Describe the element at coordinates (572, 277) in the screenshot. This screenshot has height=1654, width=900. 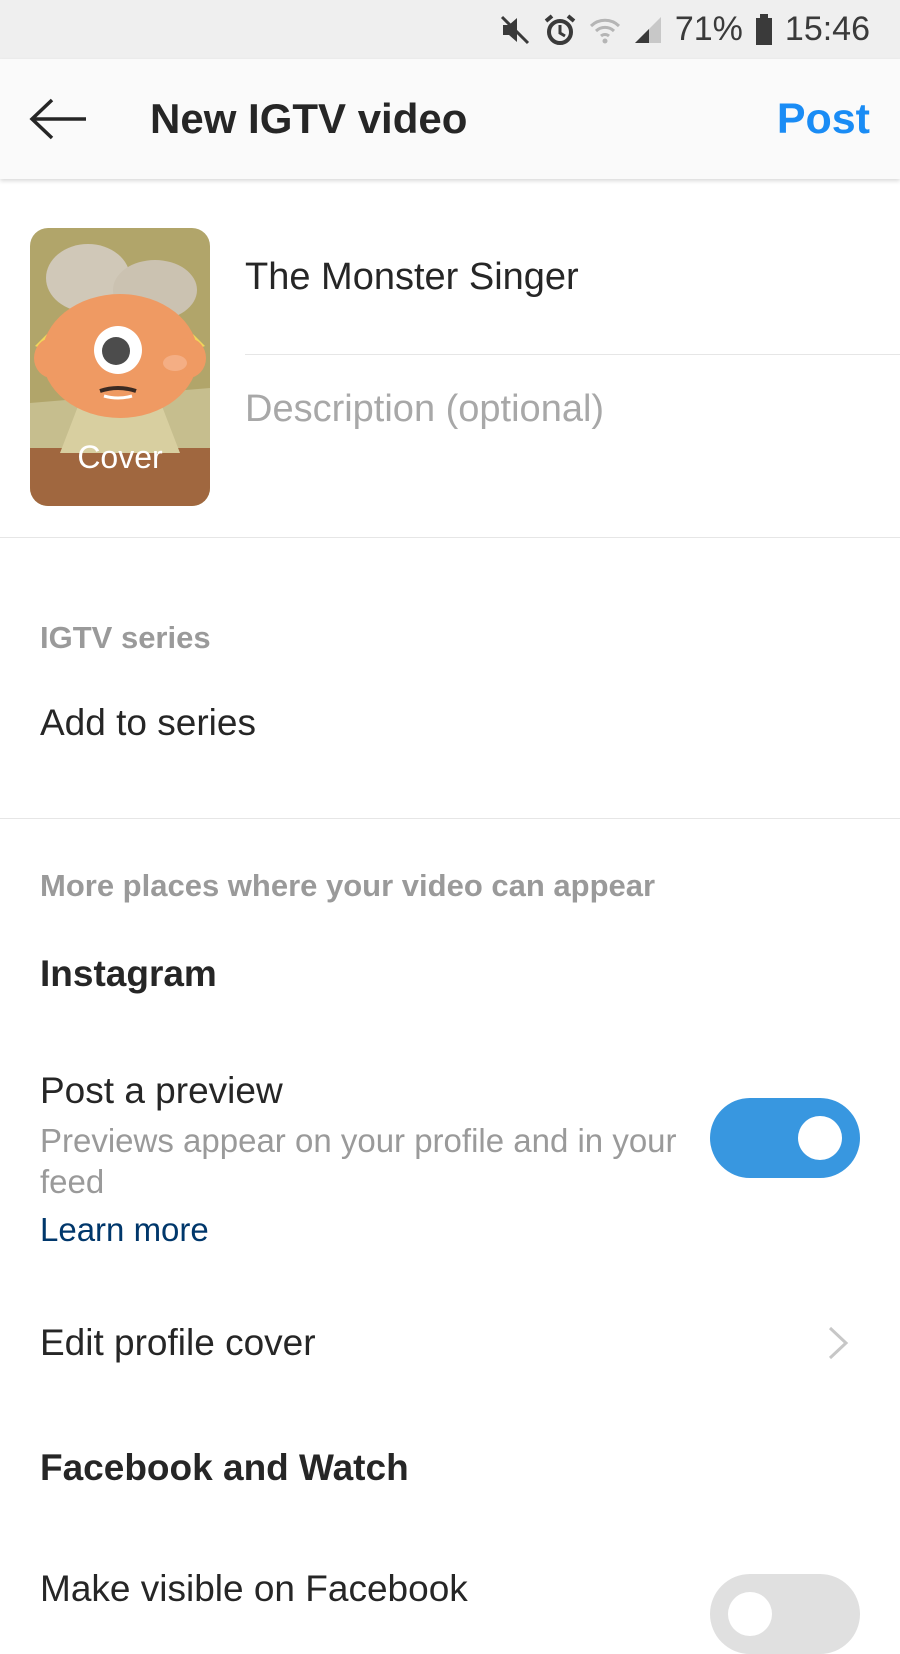
I see `title-input: The Monster Singer` at that location.